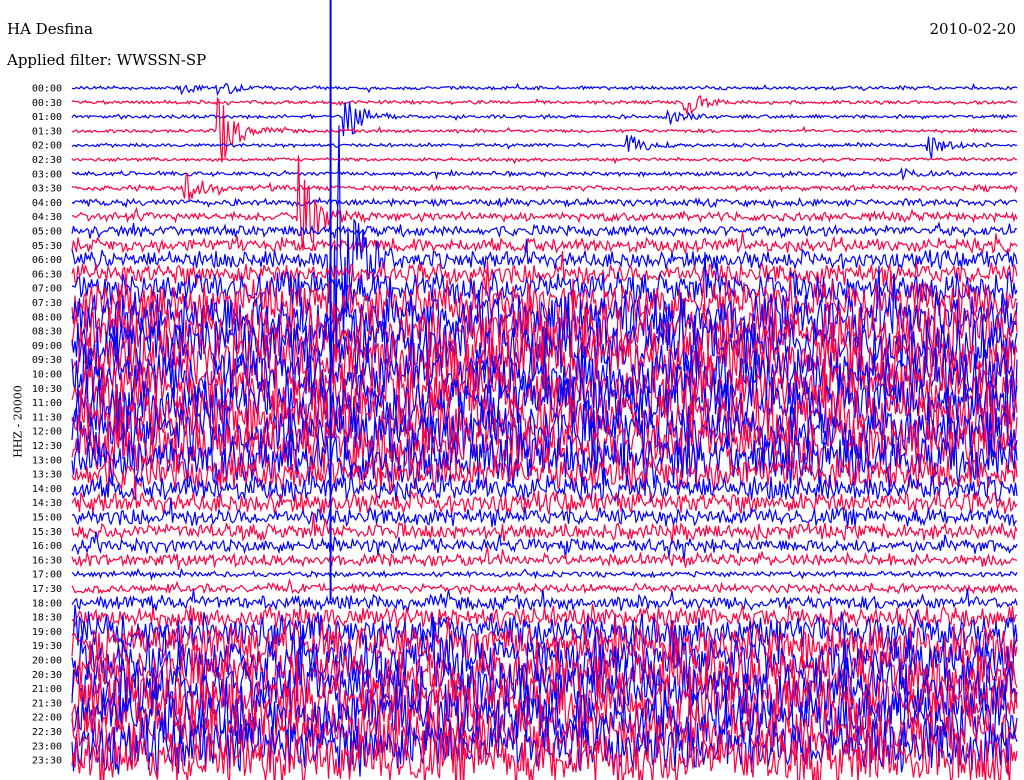  What do you see at coordinates (47, 746) in the screenshot?
I see `time-tick-label: 23:00` at bounding box center [47, 746].